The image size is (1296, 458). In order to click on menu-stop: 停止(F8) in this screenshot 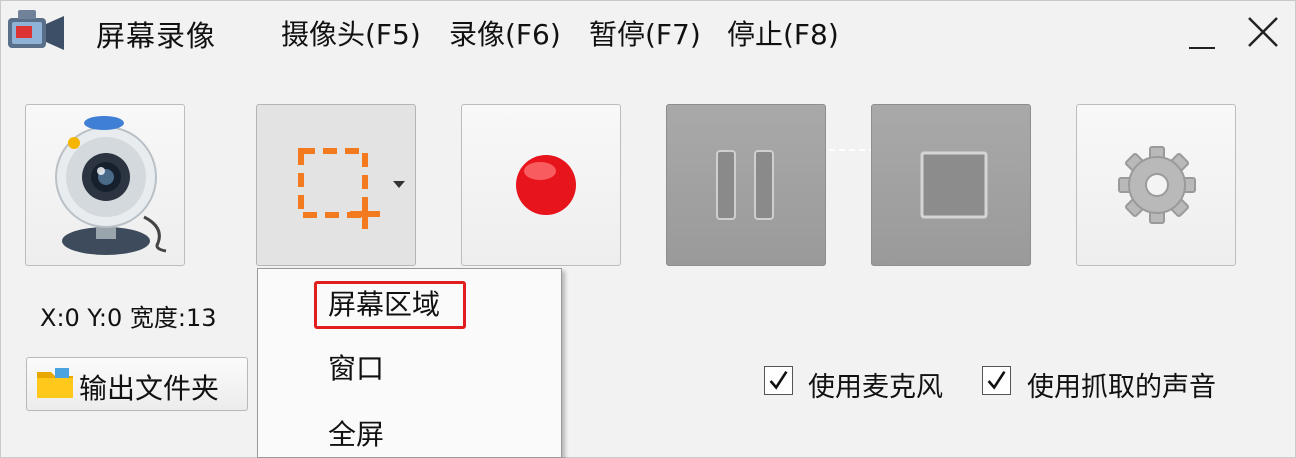, I will do `click(783, 33)`.